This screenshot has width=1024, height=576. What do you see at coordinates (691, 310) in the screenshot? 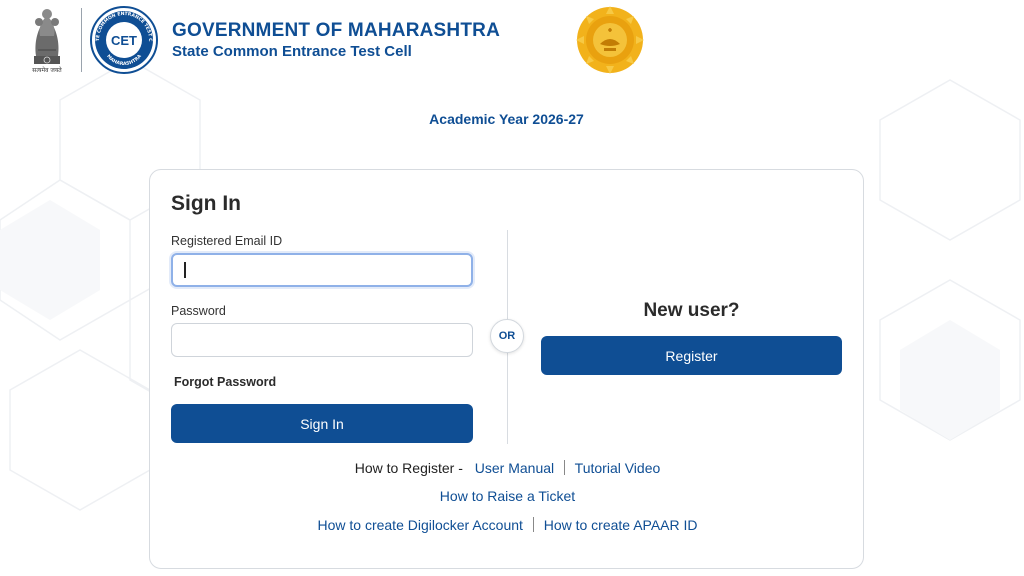
I see `new-user-heading: New user?` at bounding box center [691, 310].